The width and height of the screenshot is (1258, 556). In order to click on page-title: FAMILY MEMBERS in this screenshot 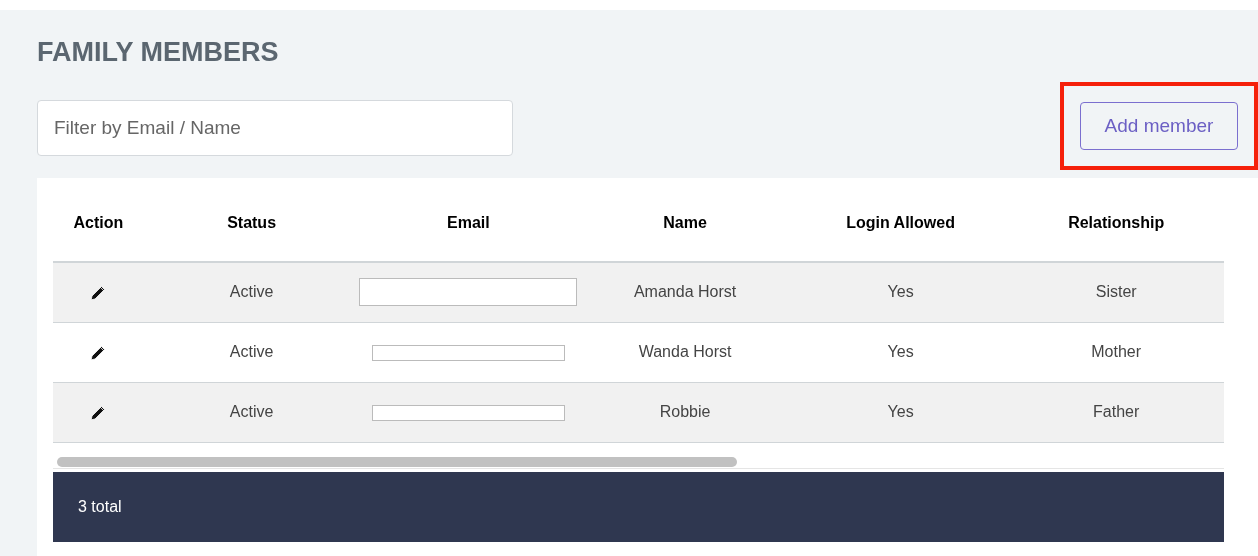, I will do `click(158, 52)`.